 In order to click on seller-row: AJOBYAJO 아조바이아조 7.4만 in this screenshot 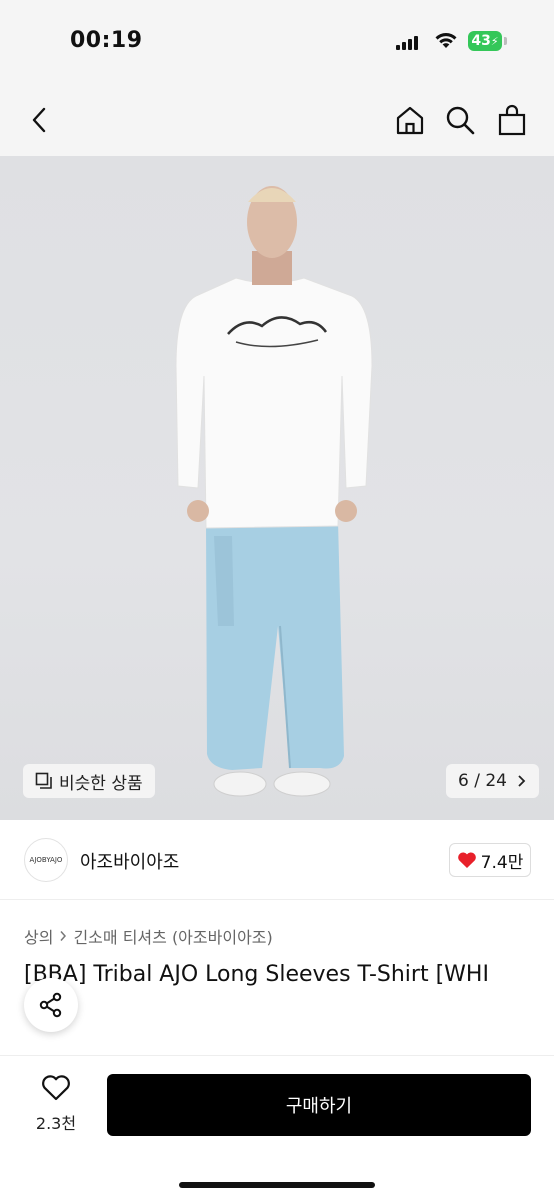, I will do `click(277, 860)`.